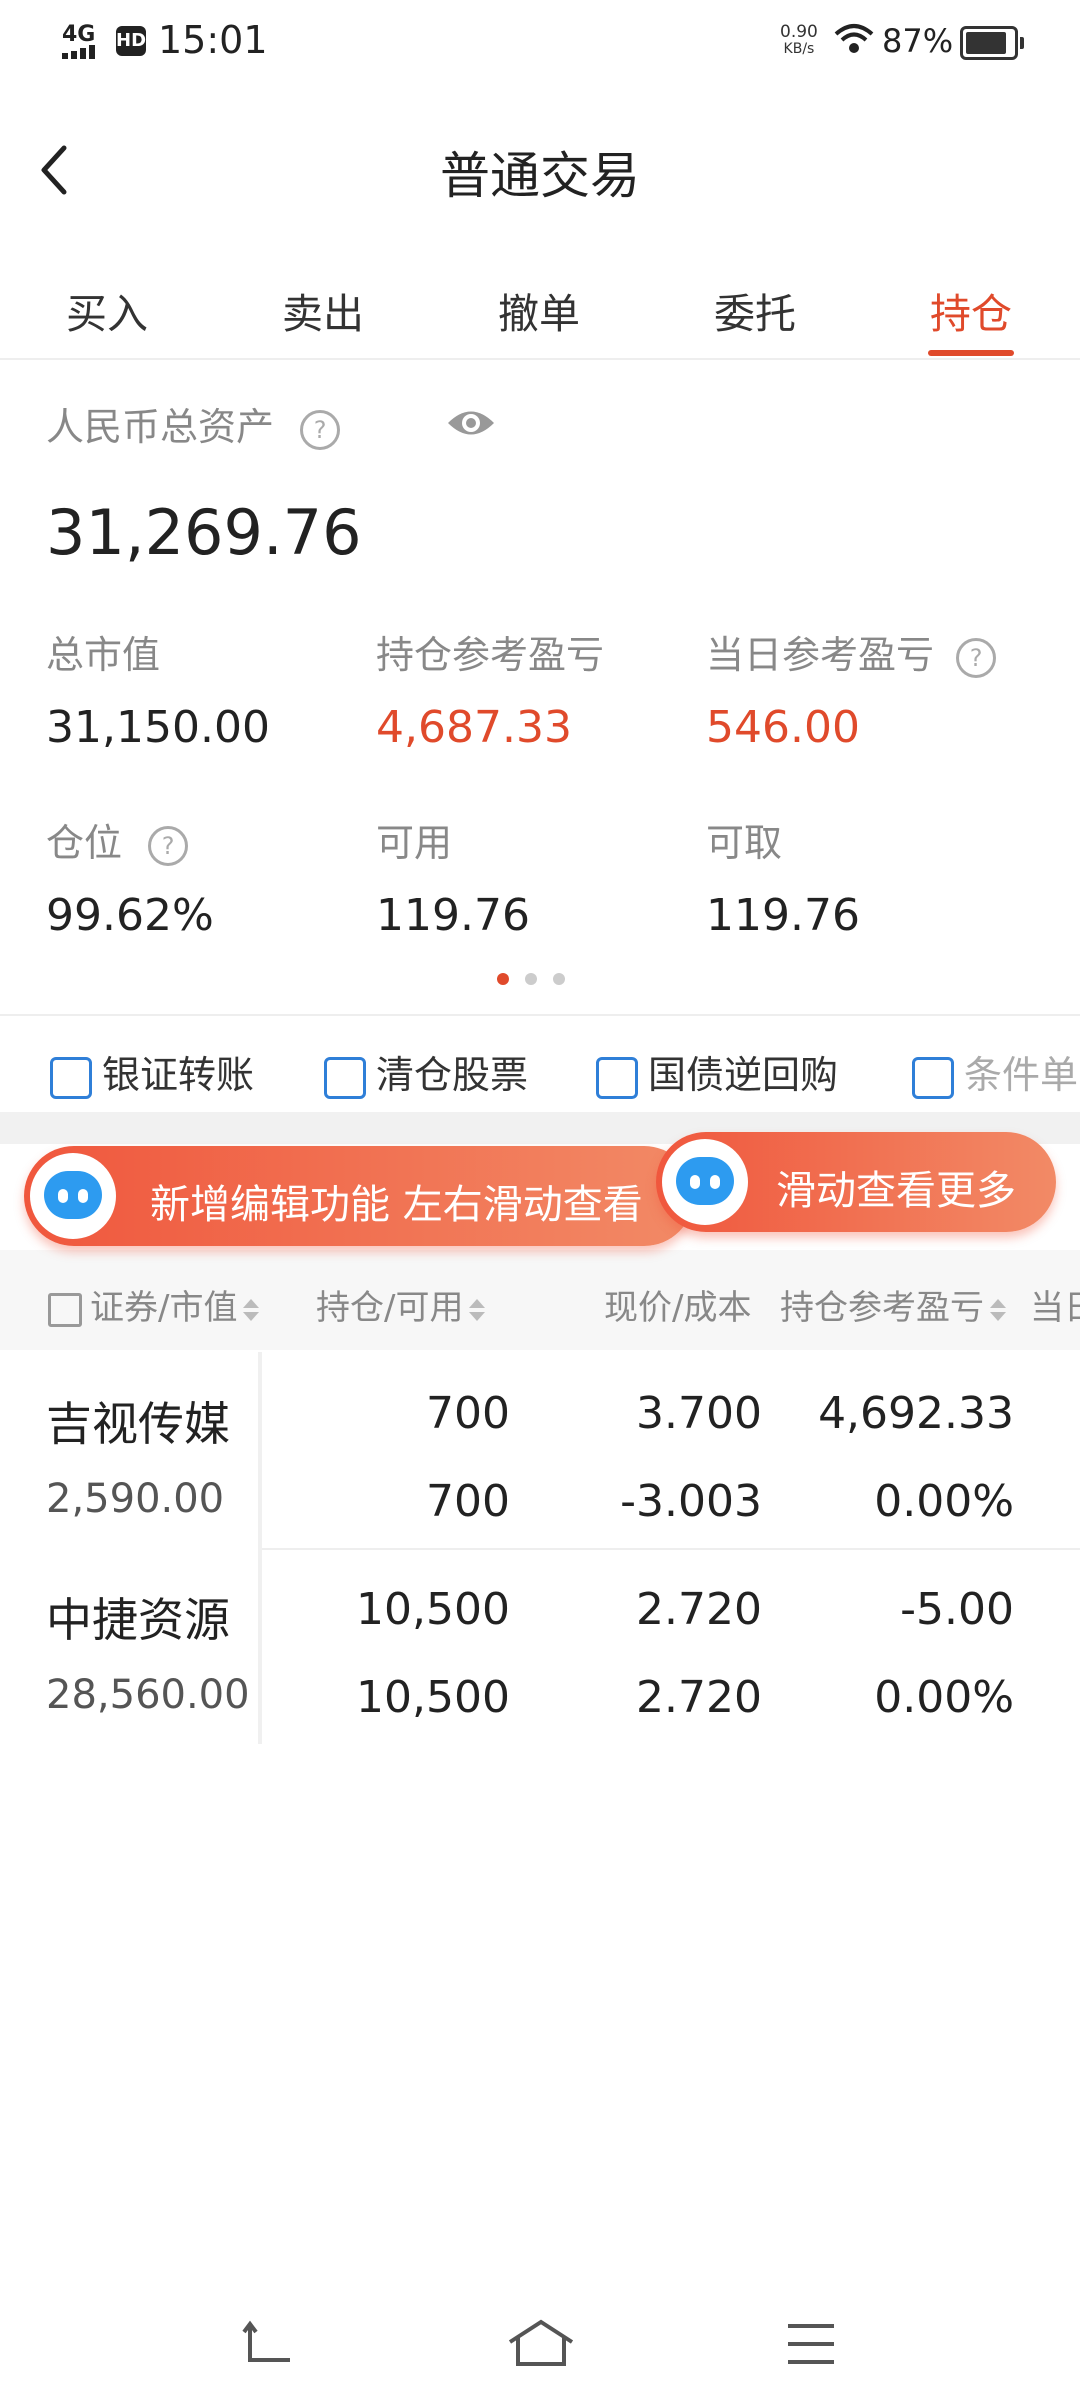  What do you see at coordinates (691, 1501) in the screenshot?
I see `cost-price: -3.003` at bounding box center [691, 1501].